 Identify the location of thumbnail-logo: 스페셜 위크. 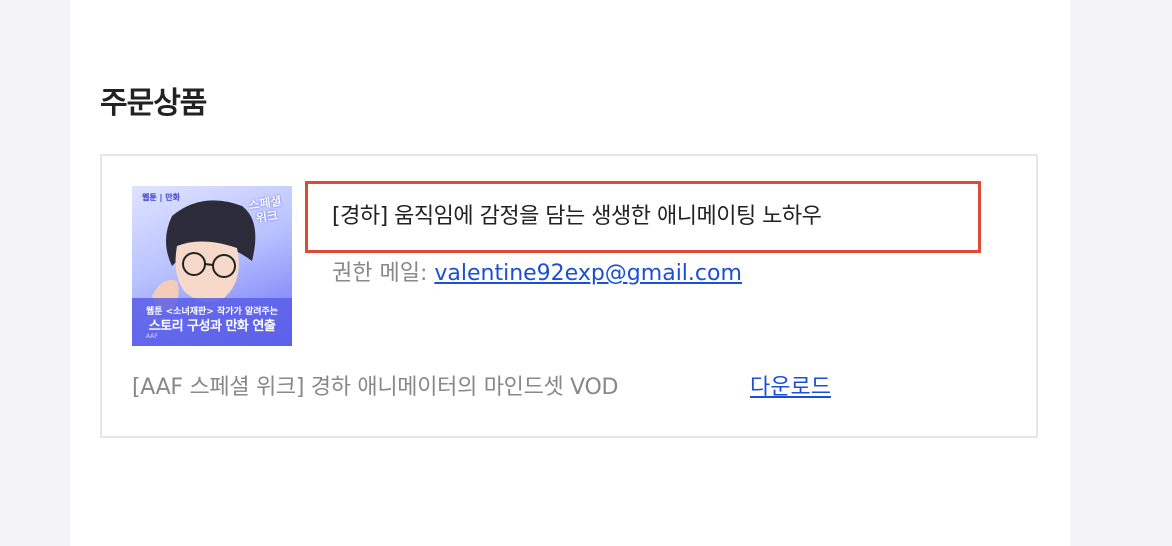
(265, 209).